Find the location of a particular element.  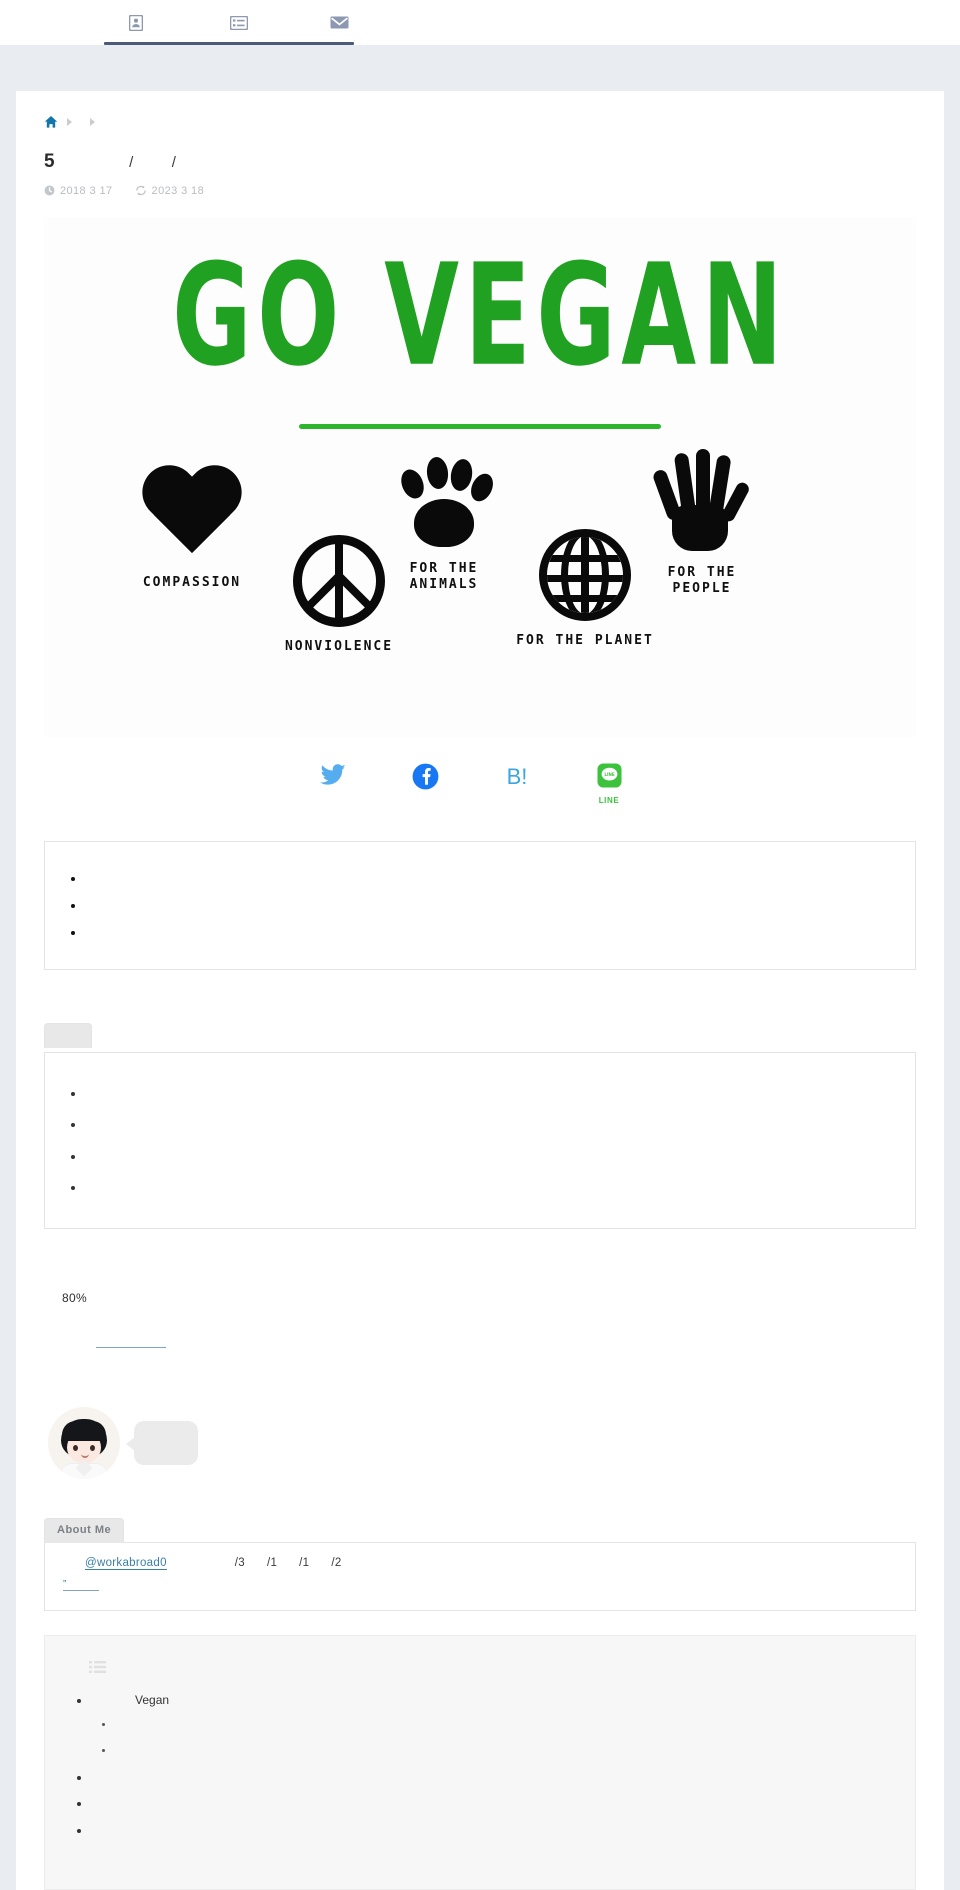

hero-underline is located at coordinates (480, 427).